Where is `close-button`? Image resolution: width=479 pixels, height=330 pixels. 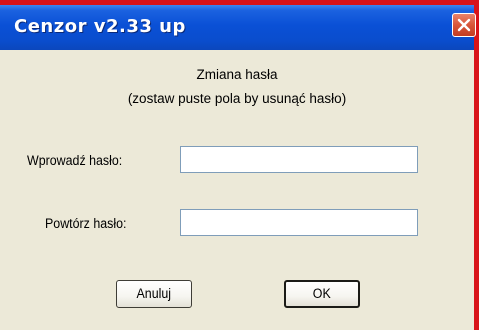 close-button is located at coordinates (464, 25).